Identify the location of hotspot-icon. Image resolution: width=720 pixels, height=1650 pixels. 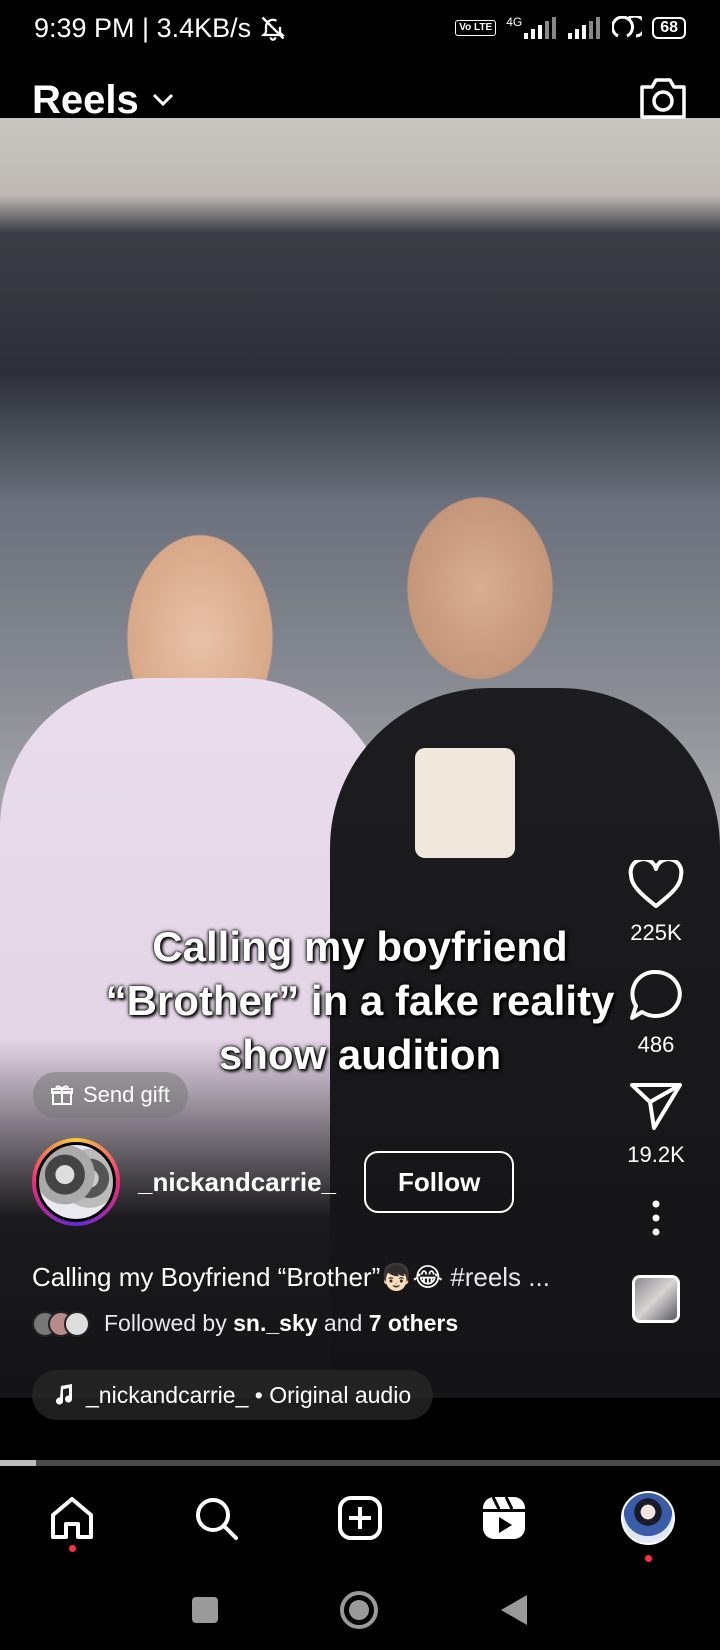
(627, 27).